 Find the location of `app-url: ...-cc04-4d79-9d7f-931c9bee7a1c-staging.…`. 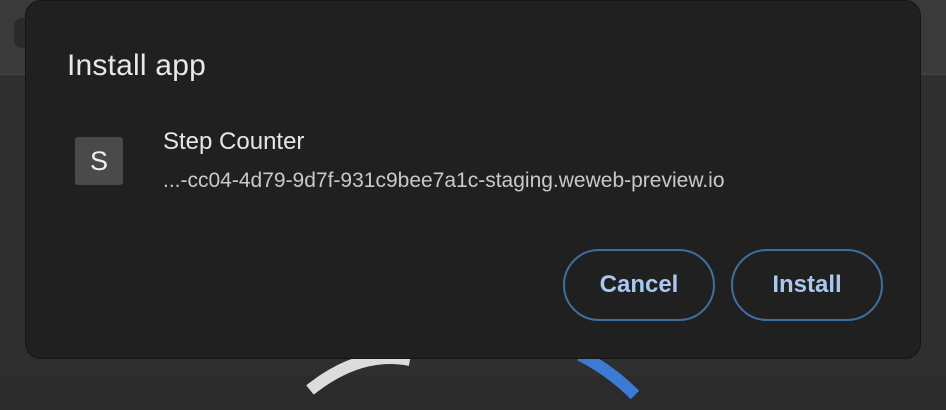

app-url: ...-cc04-4d79-9d7f-931c9bee7a1c-staging.… is located at coordinates (444, 180).